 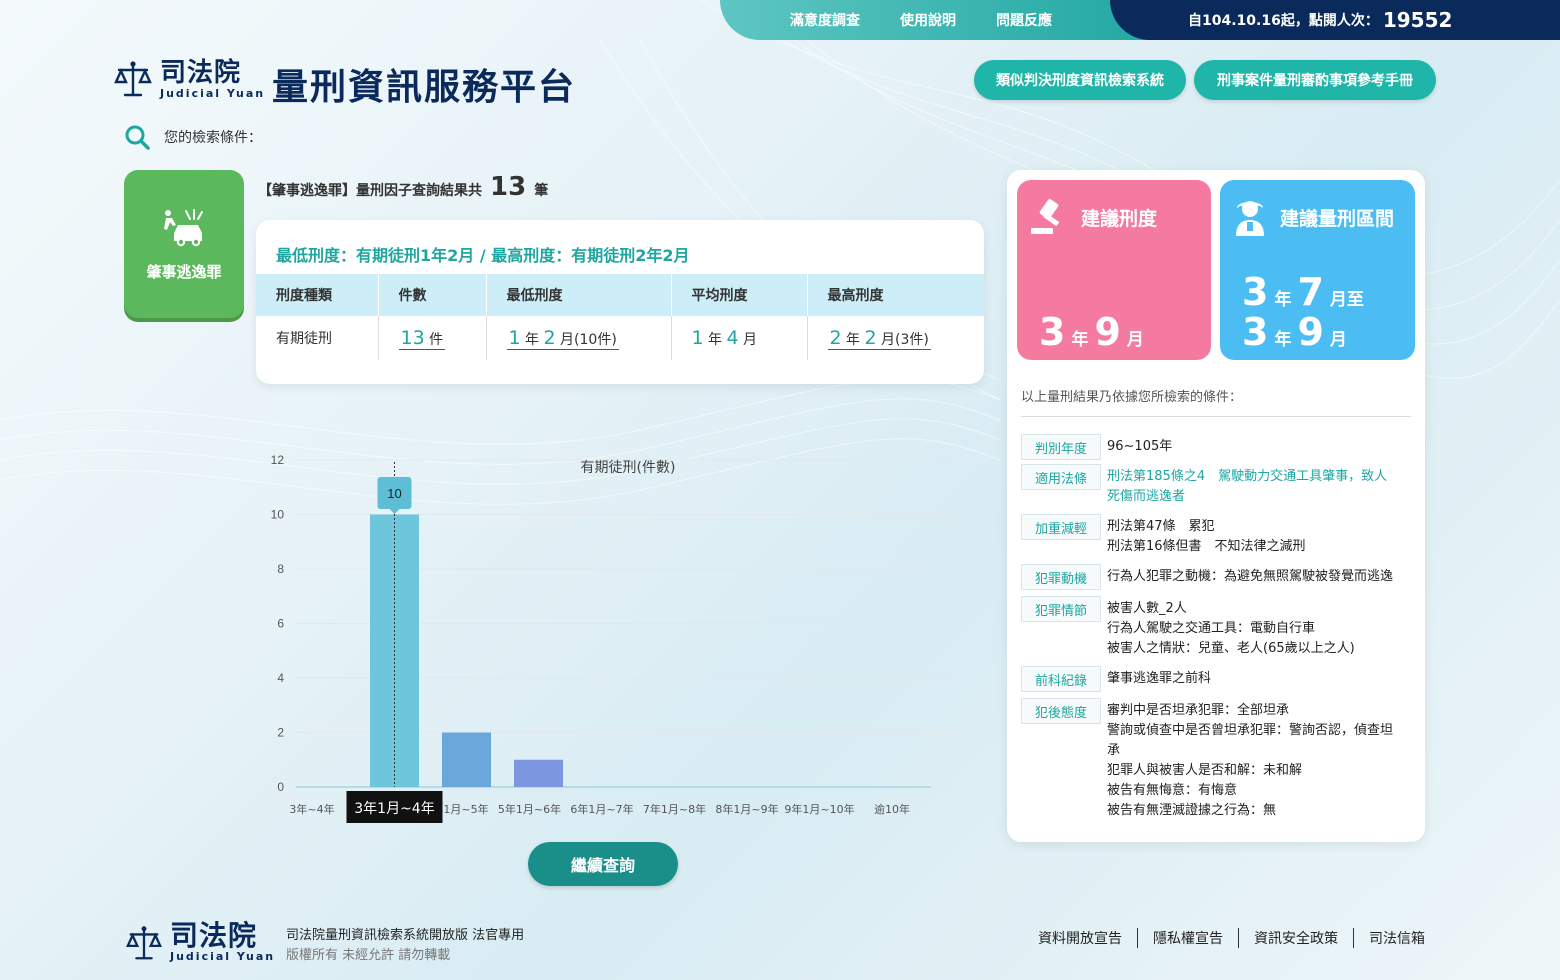 I want to click on crime-type-card: 肇事逃逸罪, so click(x=184, y=244).